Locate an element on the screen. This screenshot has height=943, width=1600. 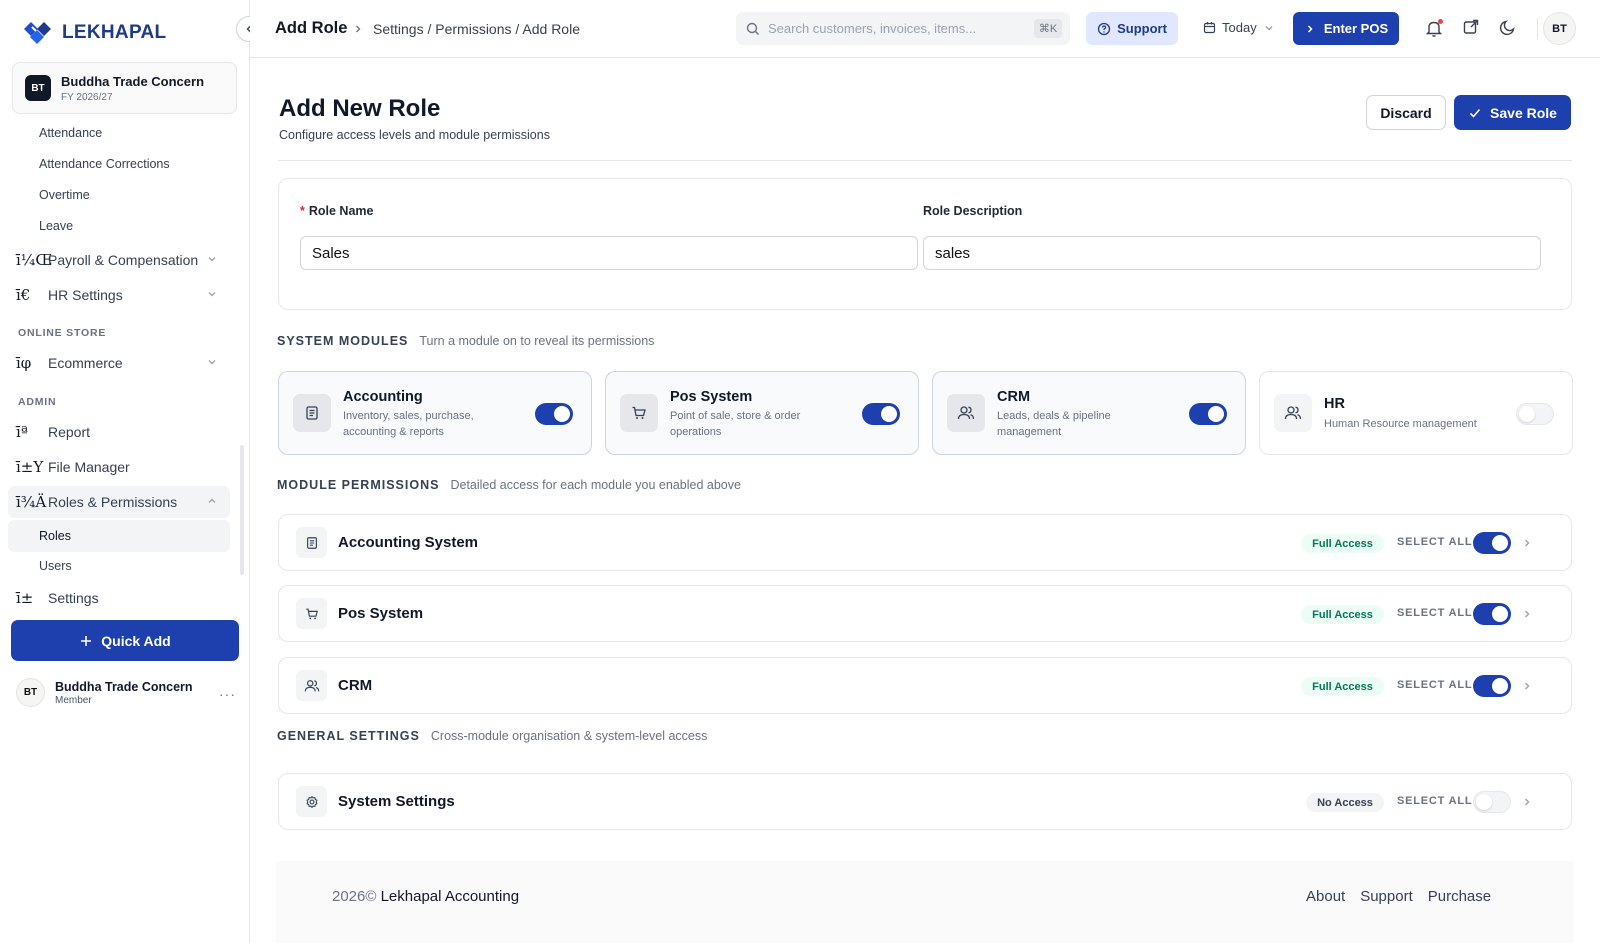
section-title: SYSTEM MODULES is located at coordinates (343, 341).